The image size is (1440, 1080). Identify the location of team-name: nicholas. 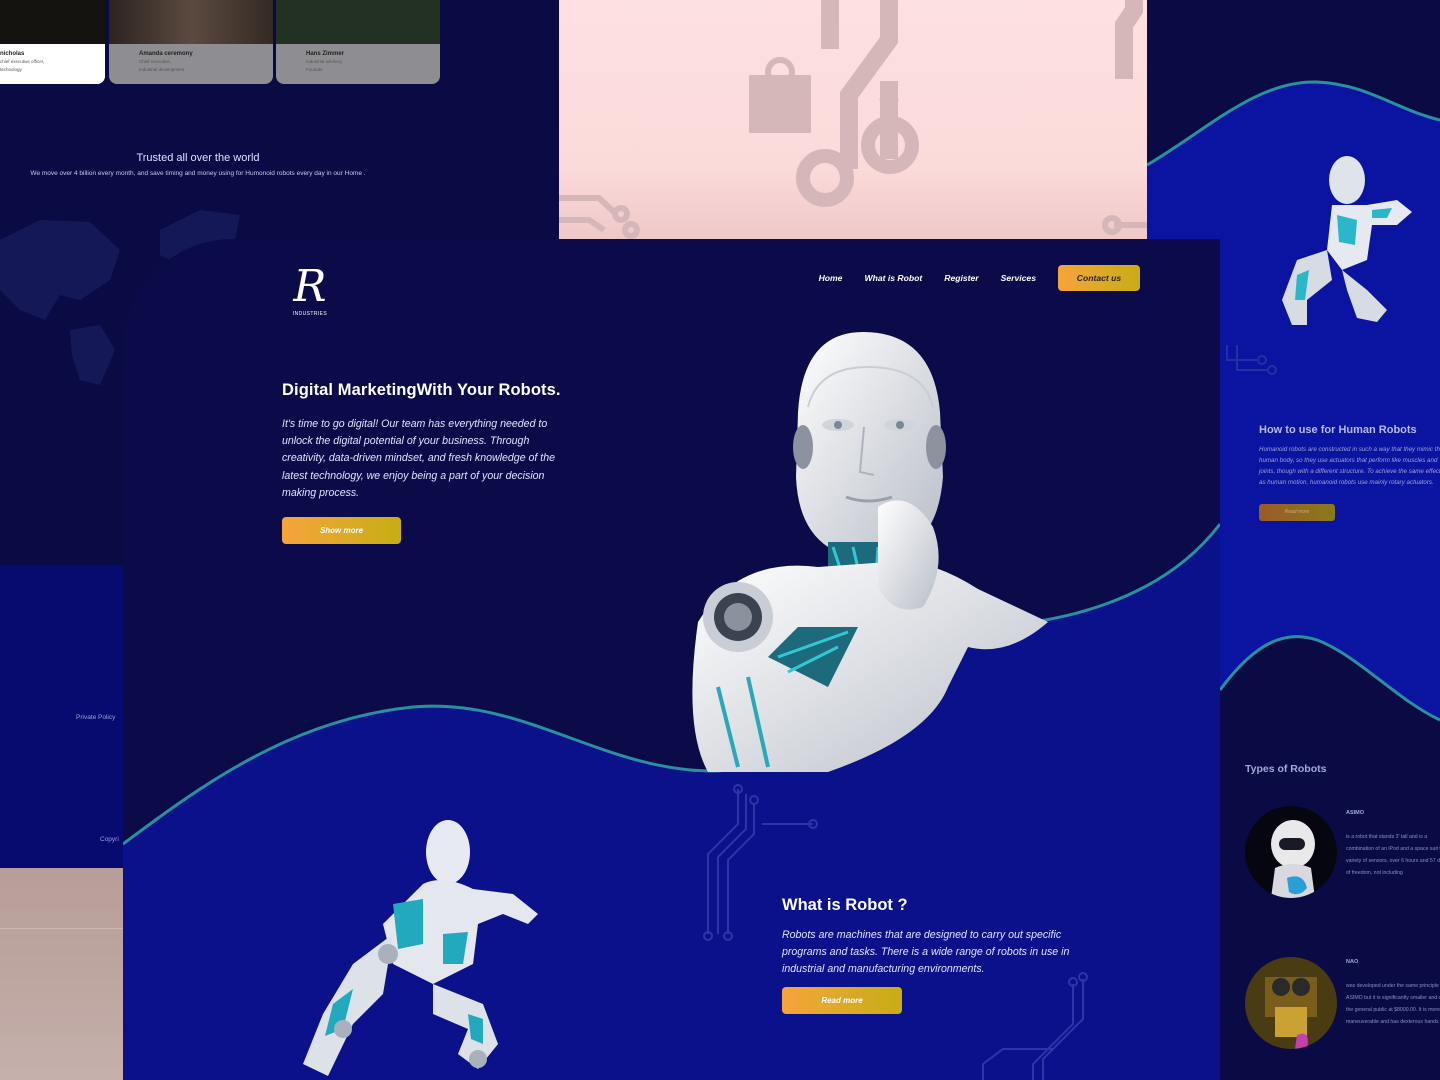
(12, 54).